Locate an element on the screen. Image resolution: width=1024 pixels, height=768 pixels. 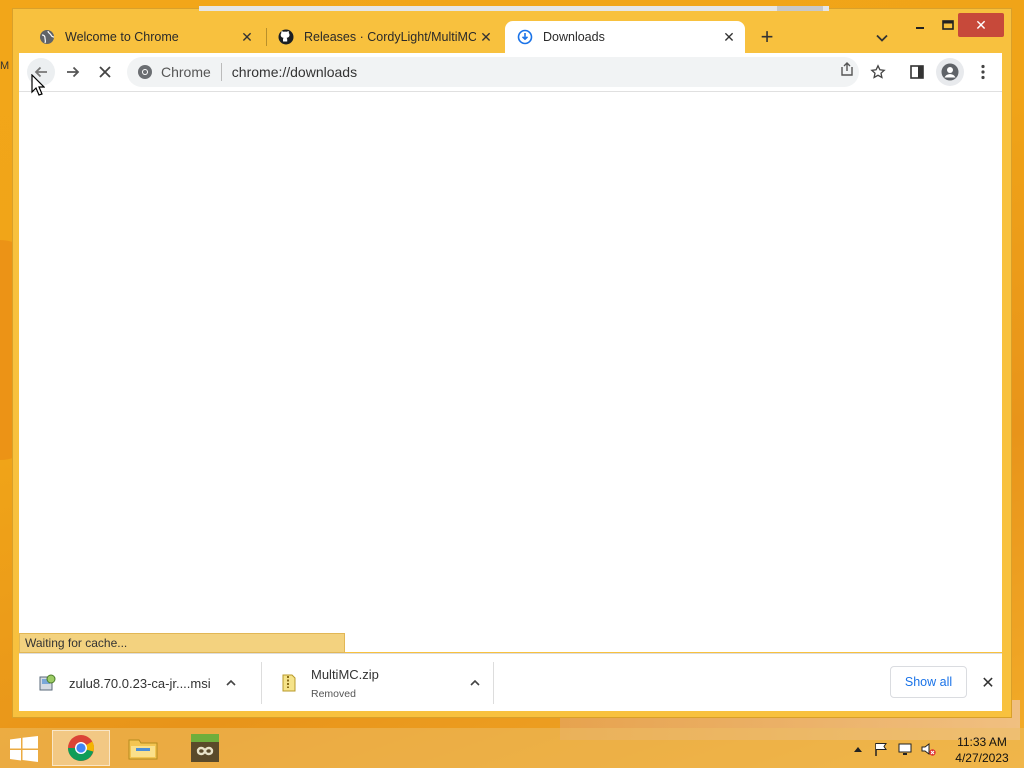
download-text-group: MultiMC.zip Removed is located at coordinates (345, 683).